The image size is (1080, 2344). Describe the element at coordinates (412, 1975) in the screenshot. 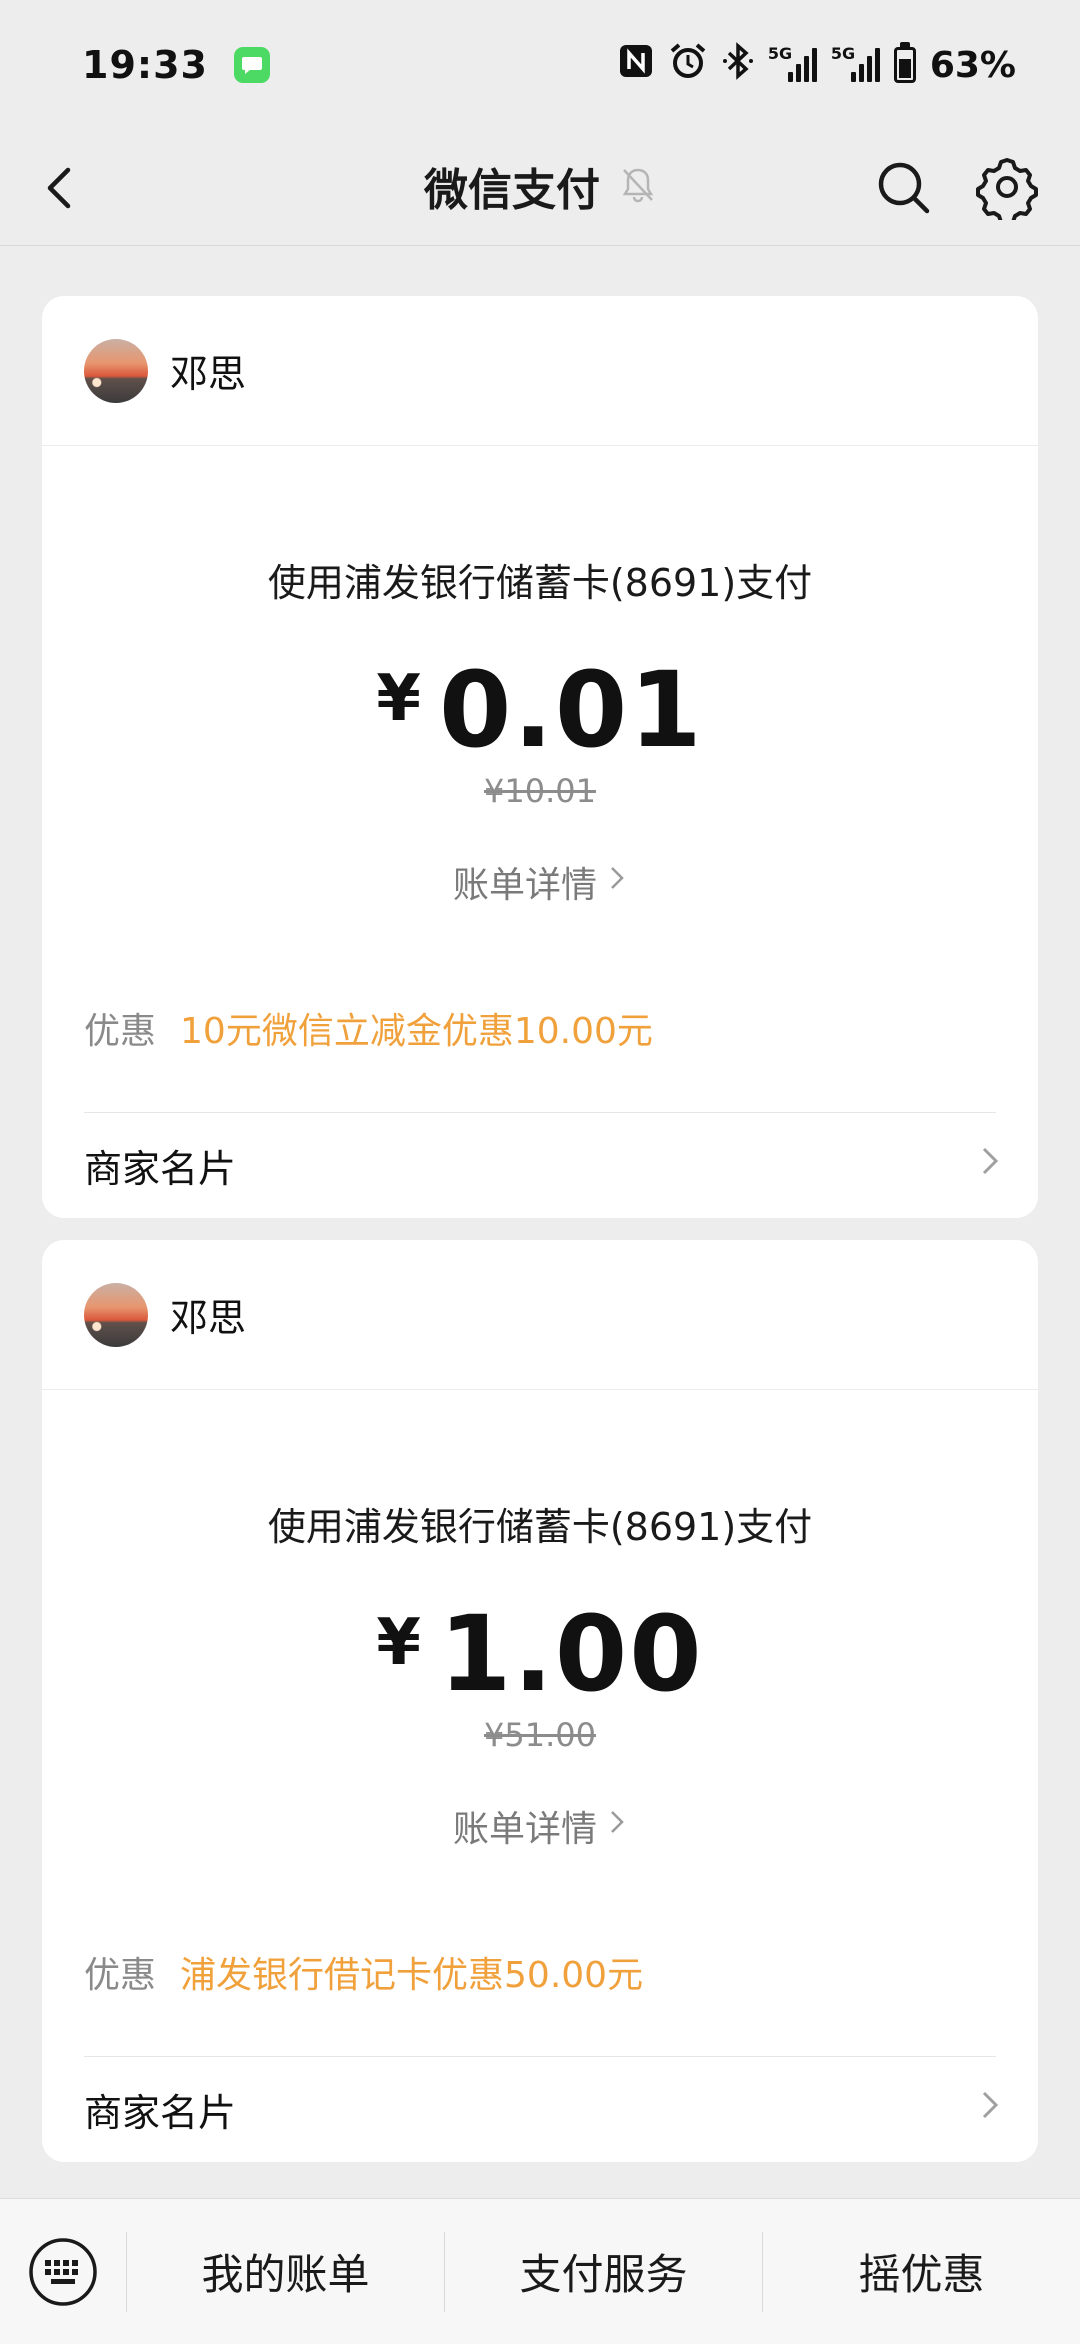

I see `discount-text: 浦发银行借记卡优惠50.00元` at that location.